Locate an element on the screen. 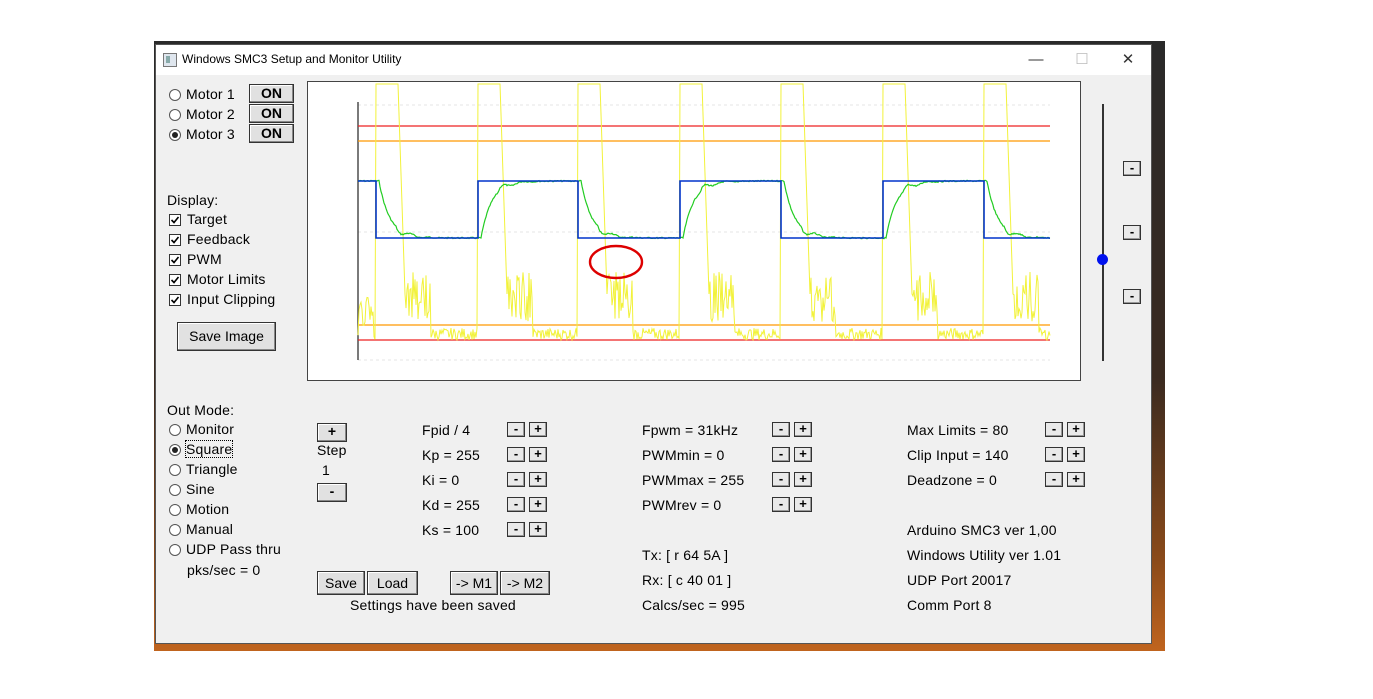  udp-pass-thru-label: UDP Pass thru is located at coordinates (233, 549).